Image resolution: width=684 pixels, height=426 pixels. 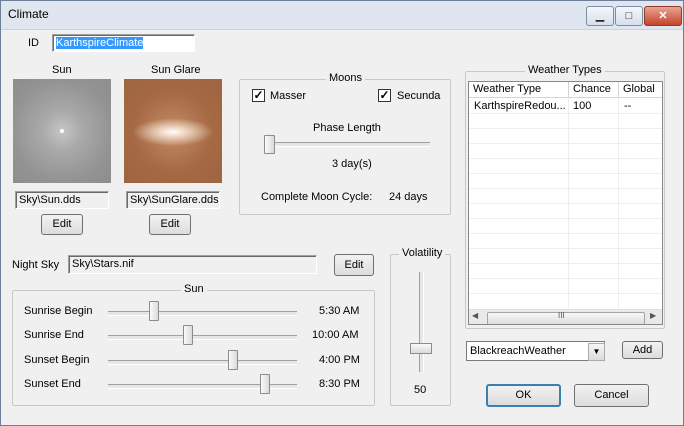 I want to click on sun-glare-edit-button: Edit, so click(x=170, y=224).